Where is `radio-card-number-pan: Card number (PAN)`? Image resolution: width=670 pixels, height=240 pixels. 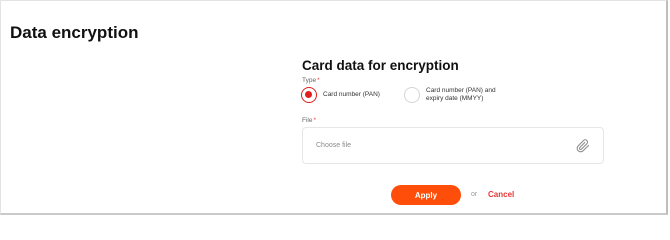
radio-card-number-pan: Card number (PAN) is located at coordinates (340, 95).